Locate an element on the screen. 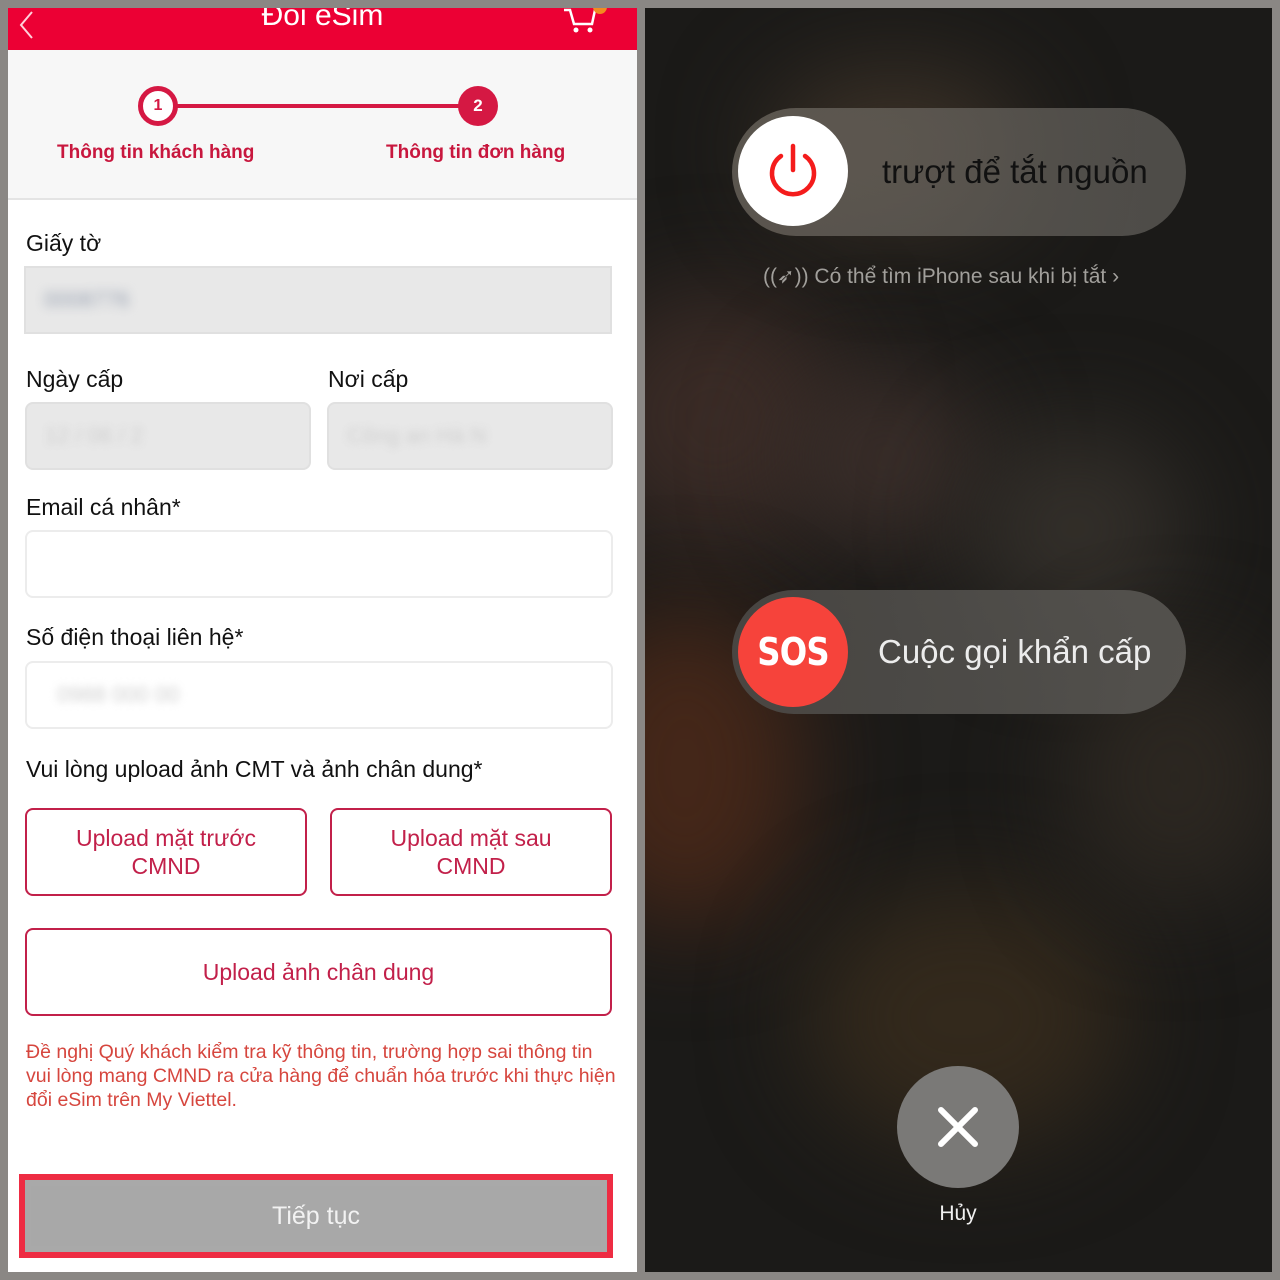 Image resolution: width=1280 pixels, height=1280 pixels. upload-front-line1: Upload mặt trước is located at coordinates (166, 838).